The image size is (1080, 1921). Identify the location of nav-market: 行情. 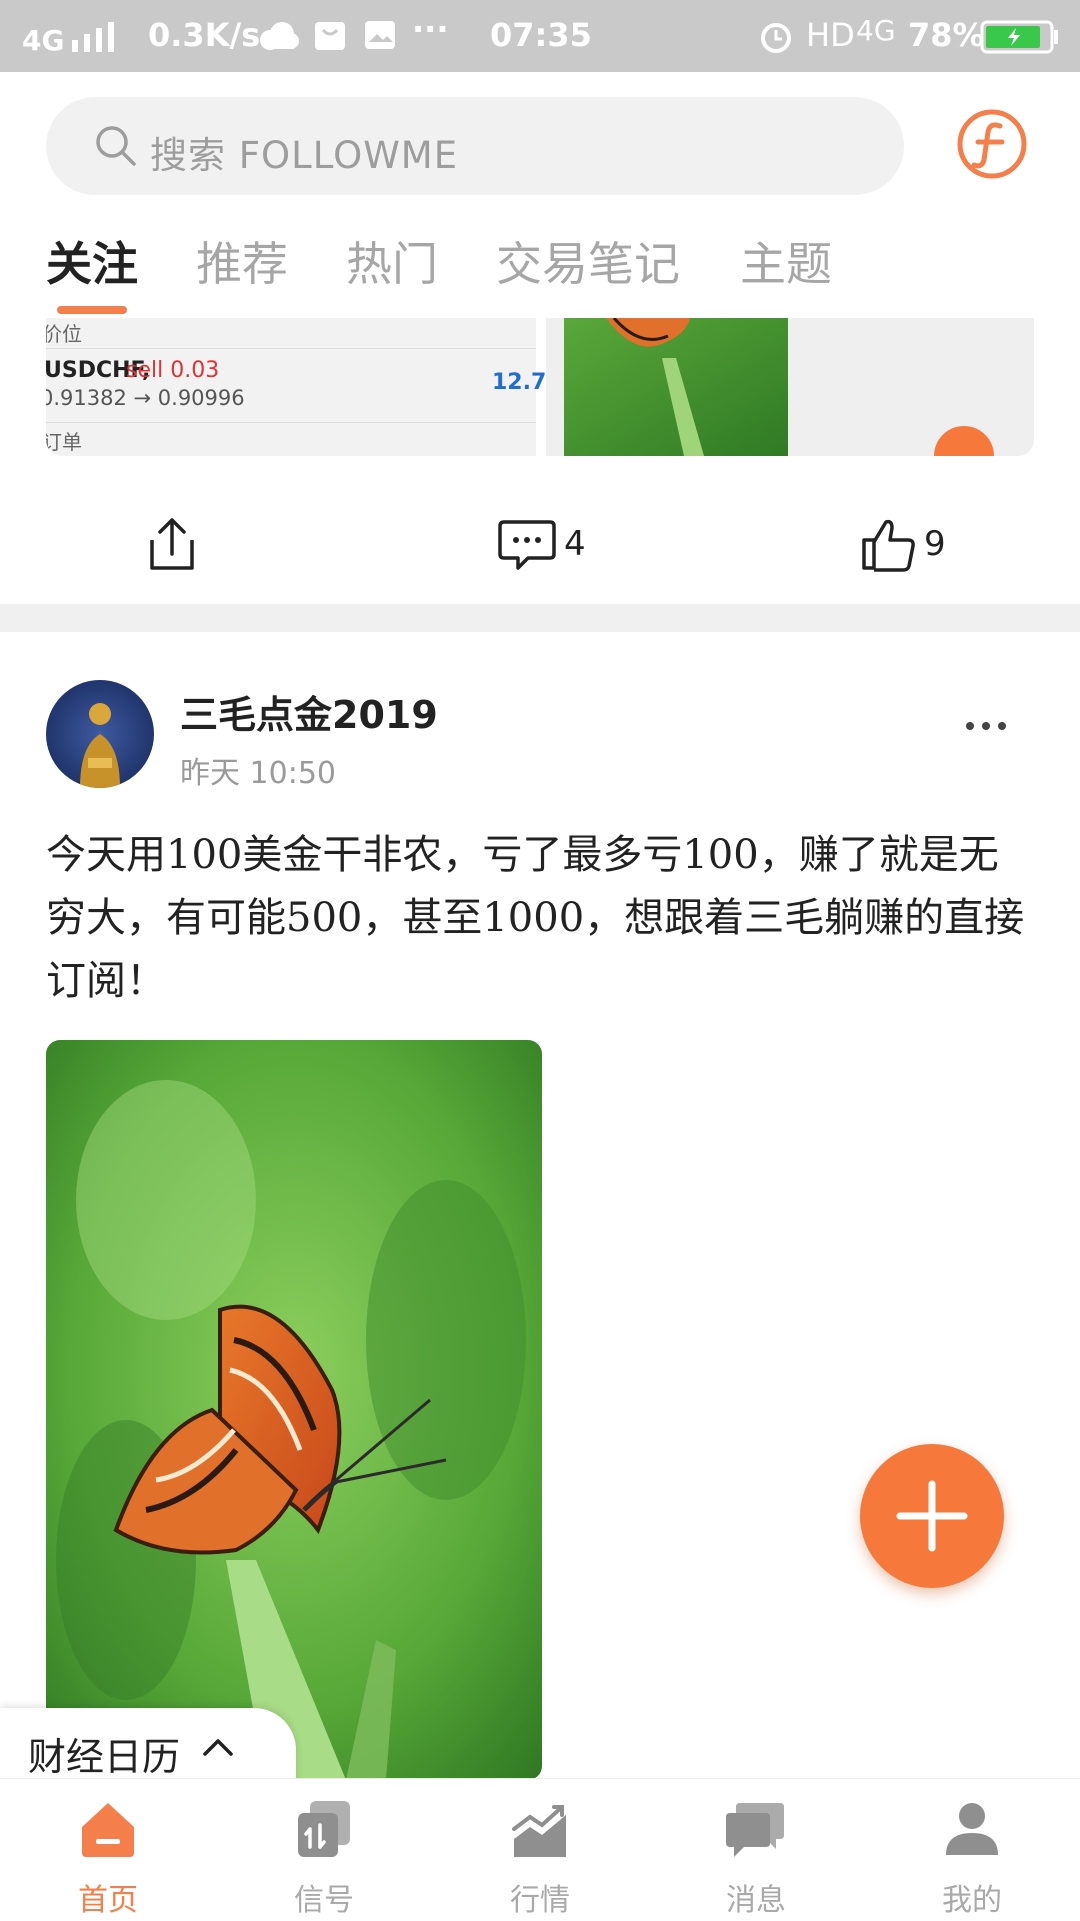
(540, 1850).